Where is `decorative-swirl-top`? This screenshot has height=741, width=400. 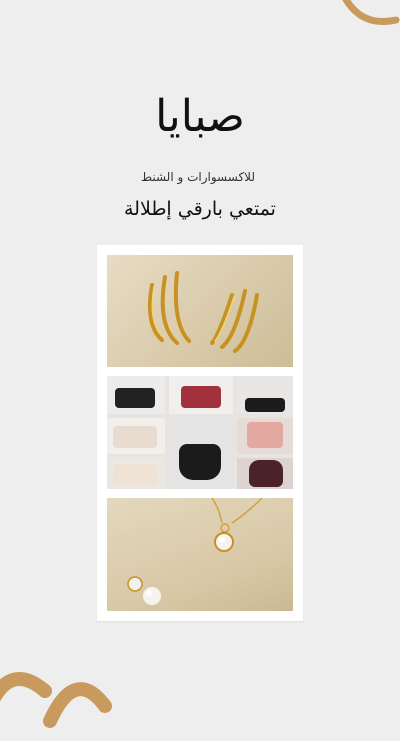 decorative-swirl-top is located at coordinates (371, 12).